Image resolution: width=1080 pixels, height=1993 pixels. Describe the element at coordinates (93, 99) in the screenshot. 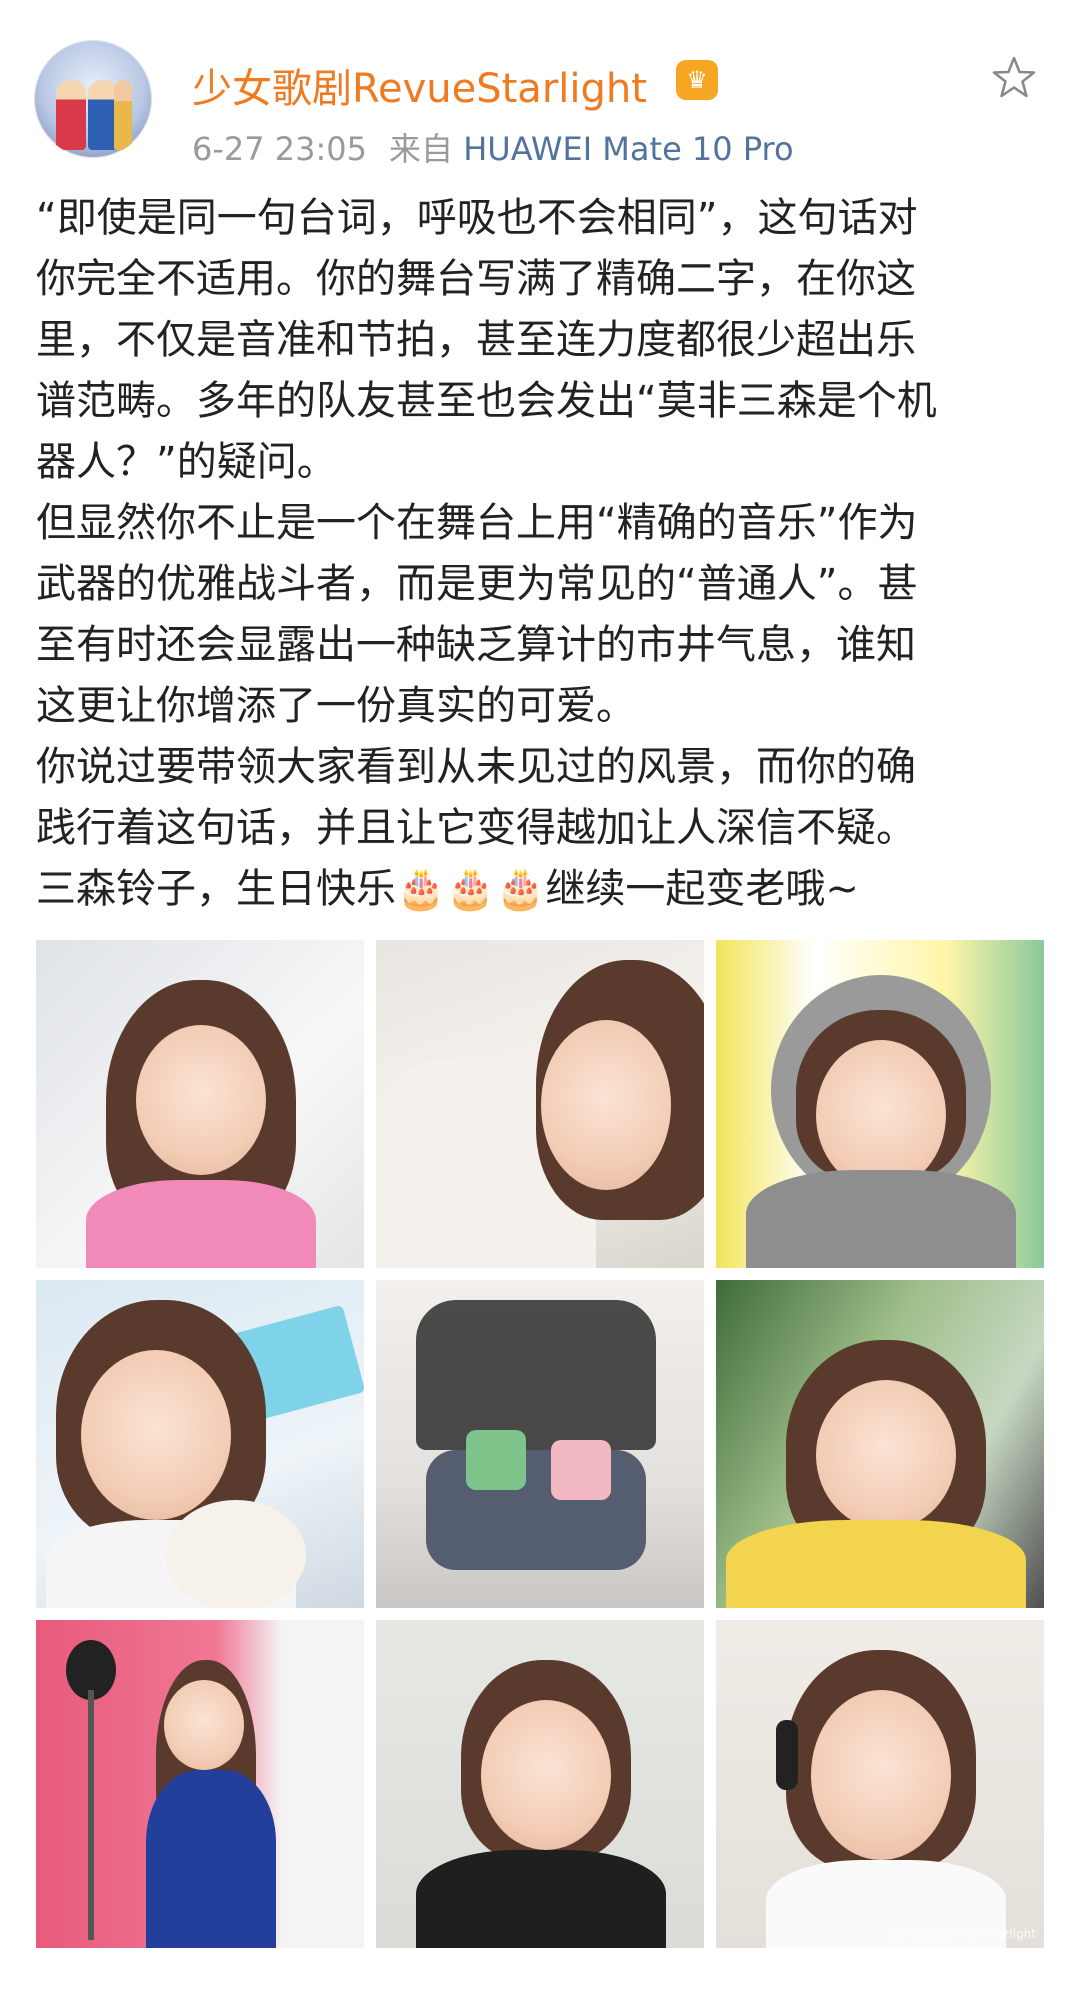

I see `avatar` at that location.